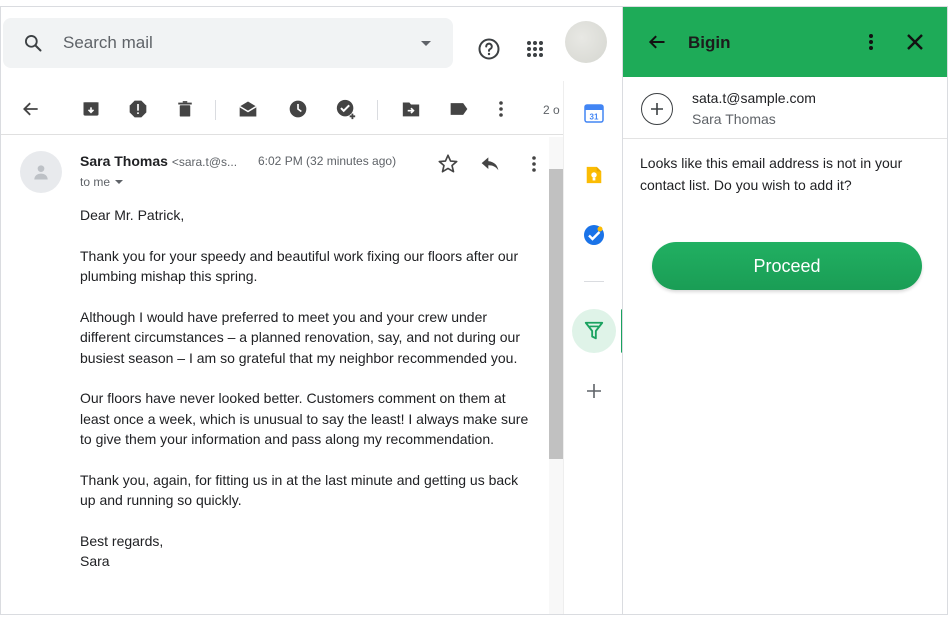 This screenshot has width=952, height=619. Describe the element at coordinates (586, 42) in the screenshot. I see `account-avatar` at that location.